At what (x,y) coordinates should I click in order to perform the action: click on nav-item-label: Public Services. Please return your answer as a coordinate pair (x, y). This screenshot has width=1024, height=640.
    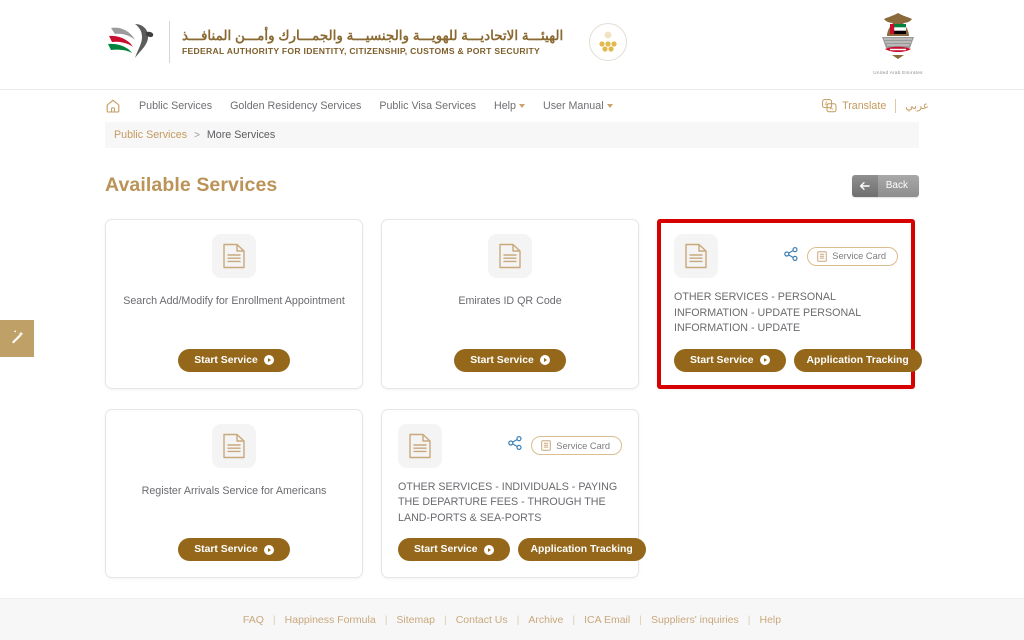
    Looking at the image, I should click on (176, 106).